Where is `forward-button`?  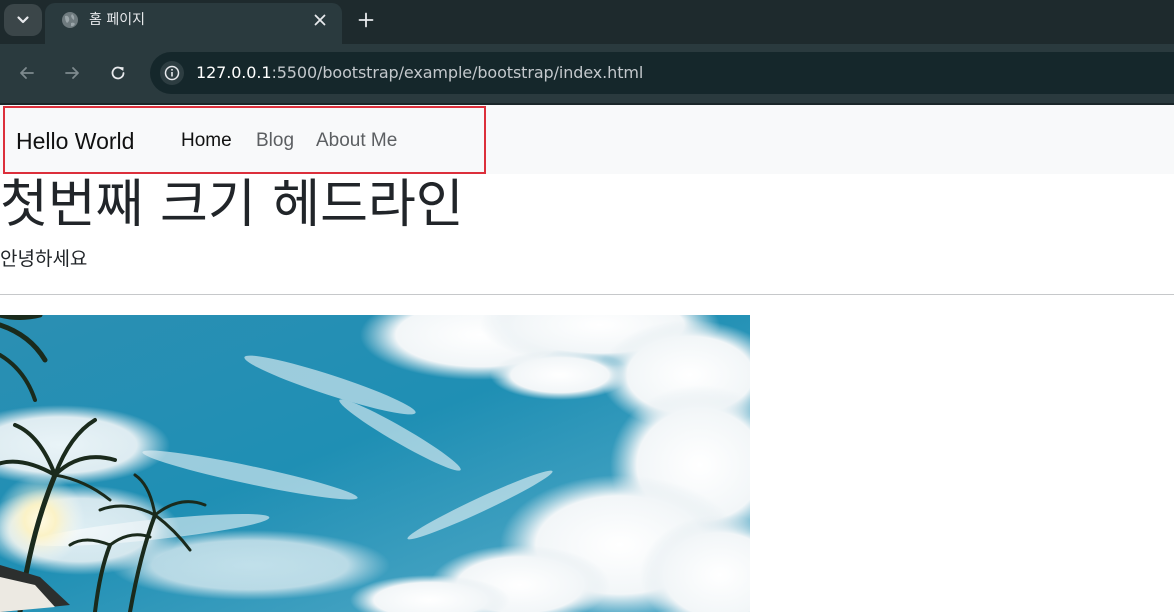 forward-button is located at coordinates (72, 73).